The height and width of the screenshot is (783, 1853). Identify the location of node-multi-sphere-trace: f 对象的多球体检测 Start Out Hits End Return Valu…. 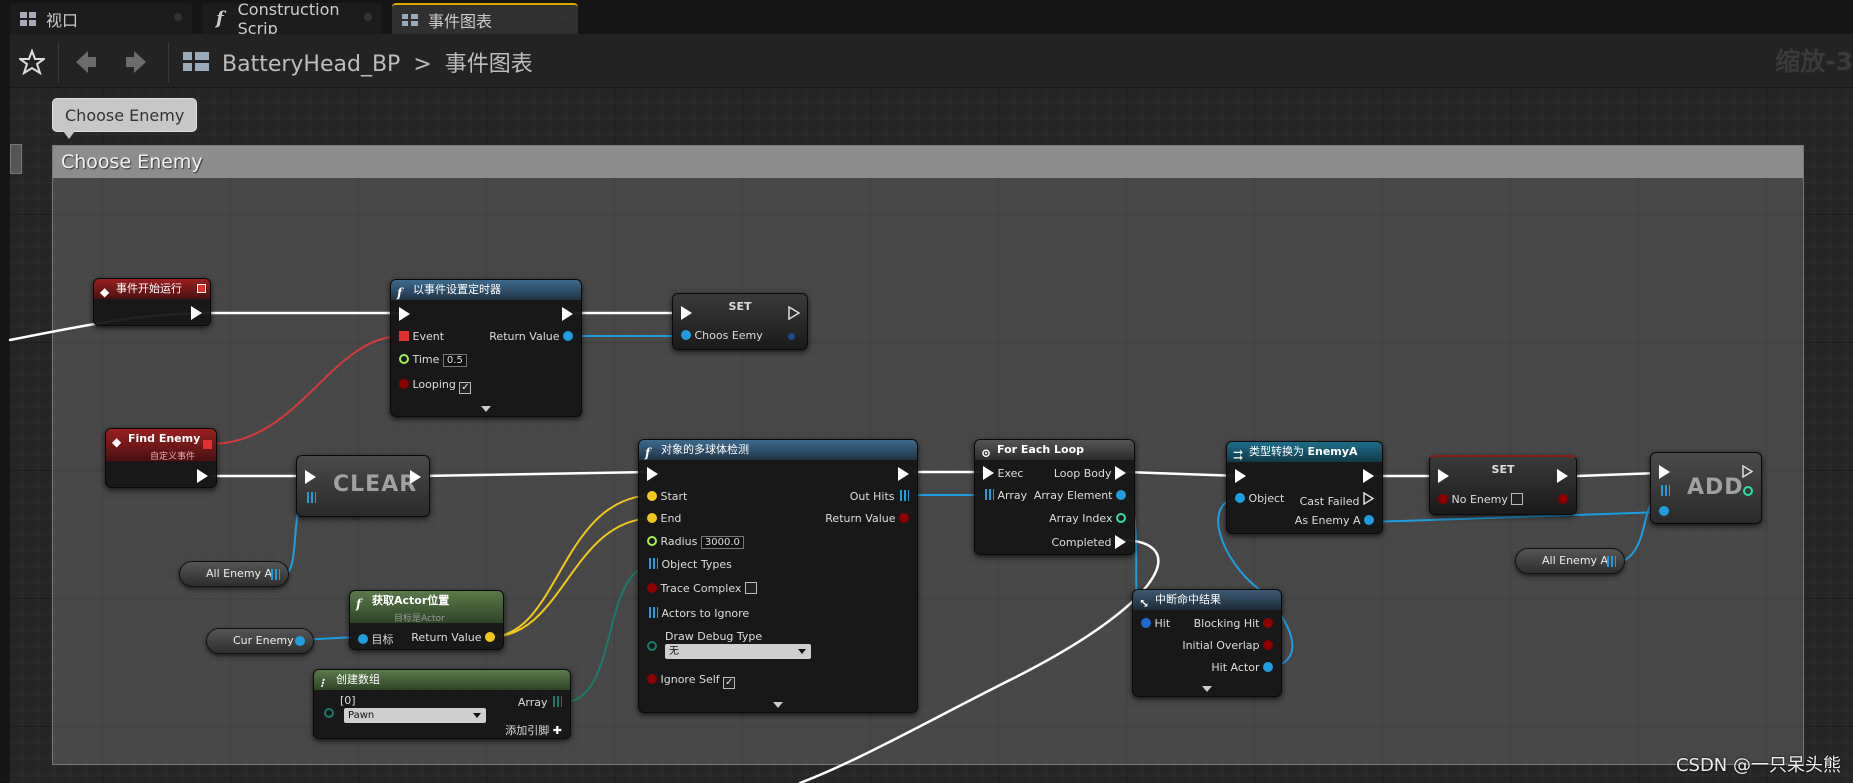
(778, 576).